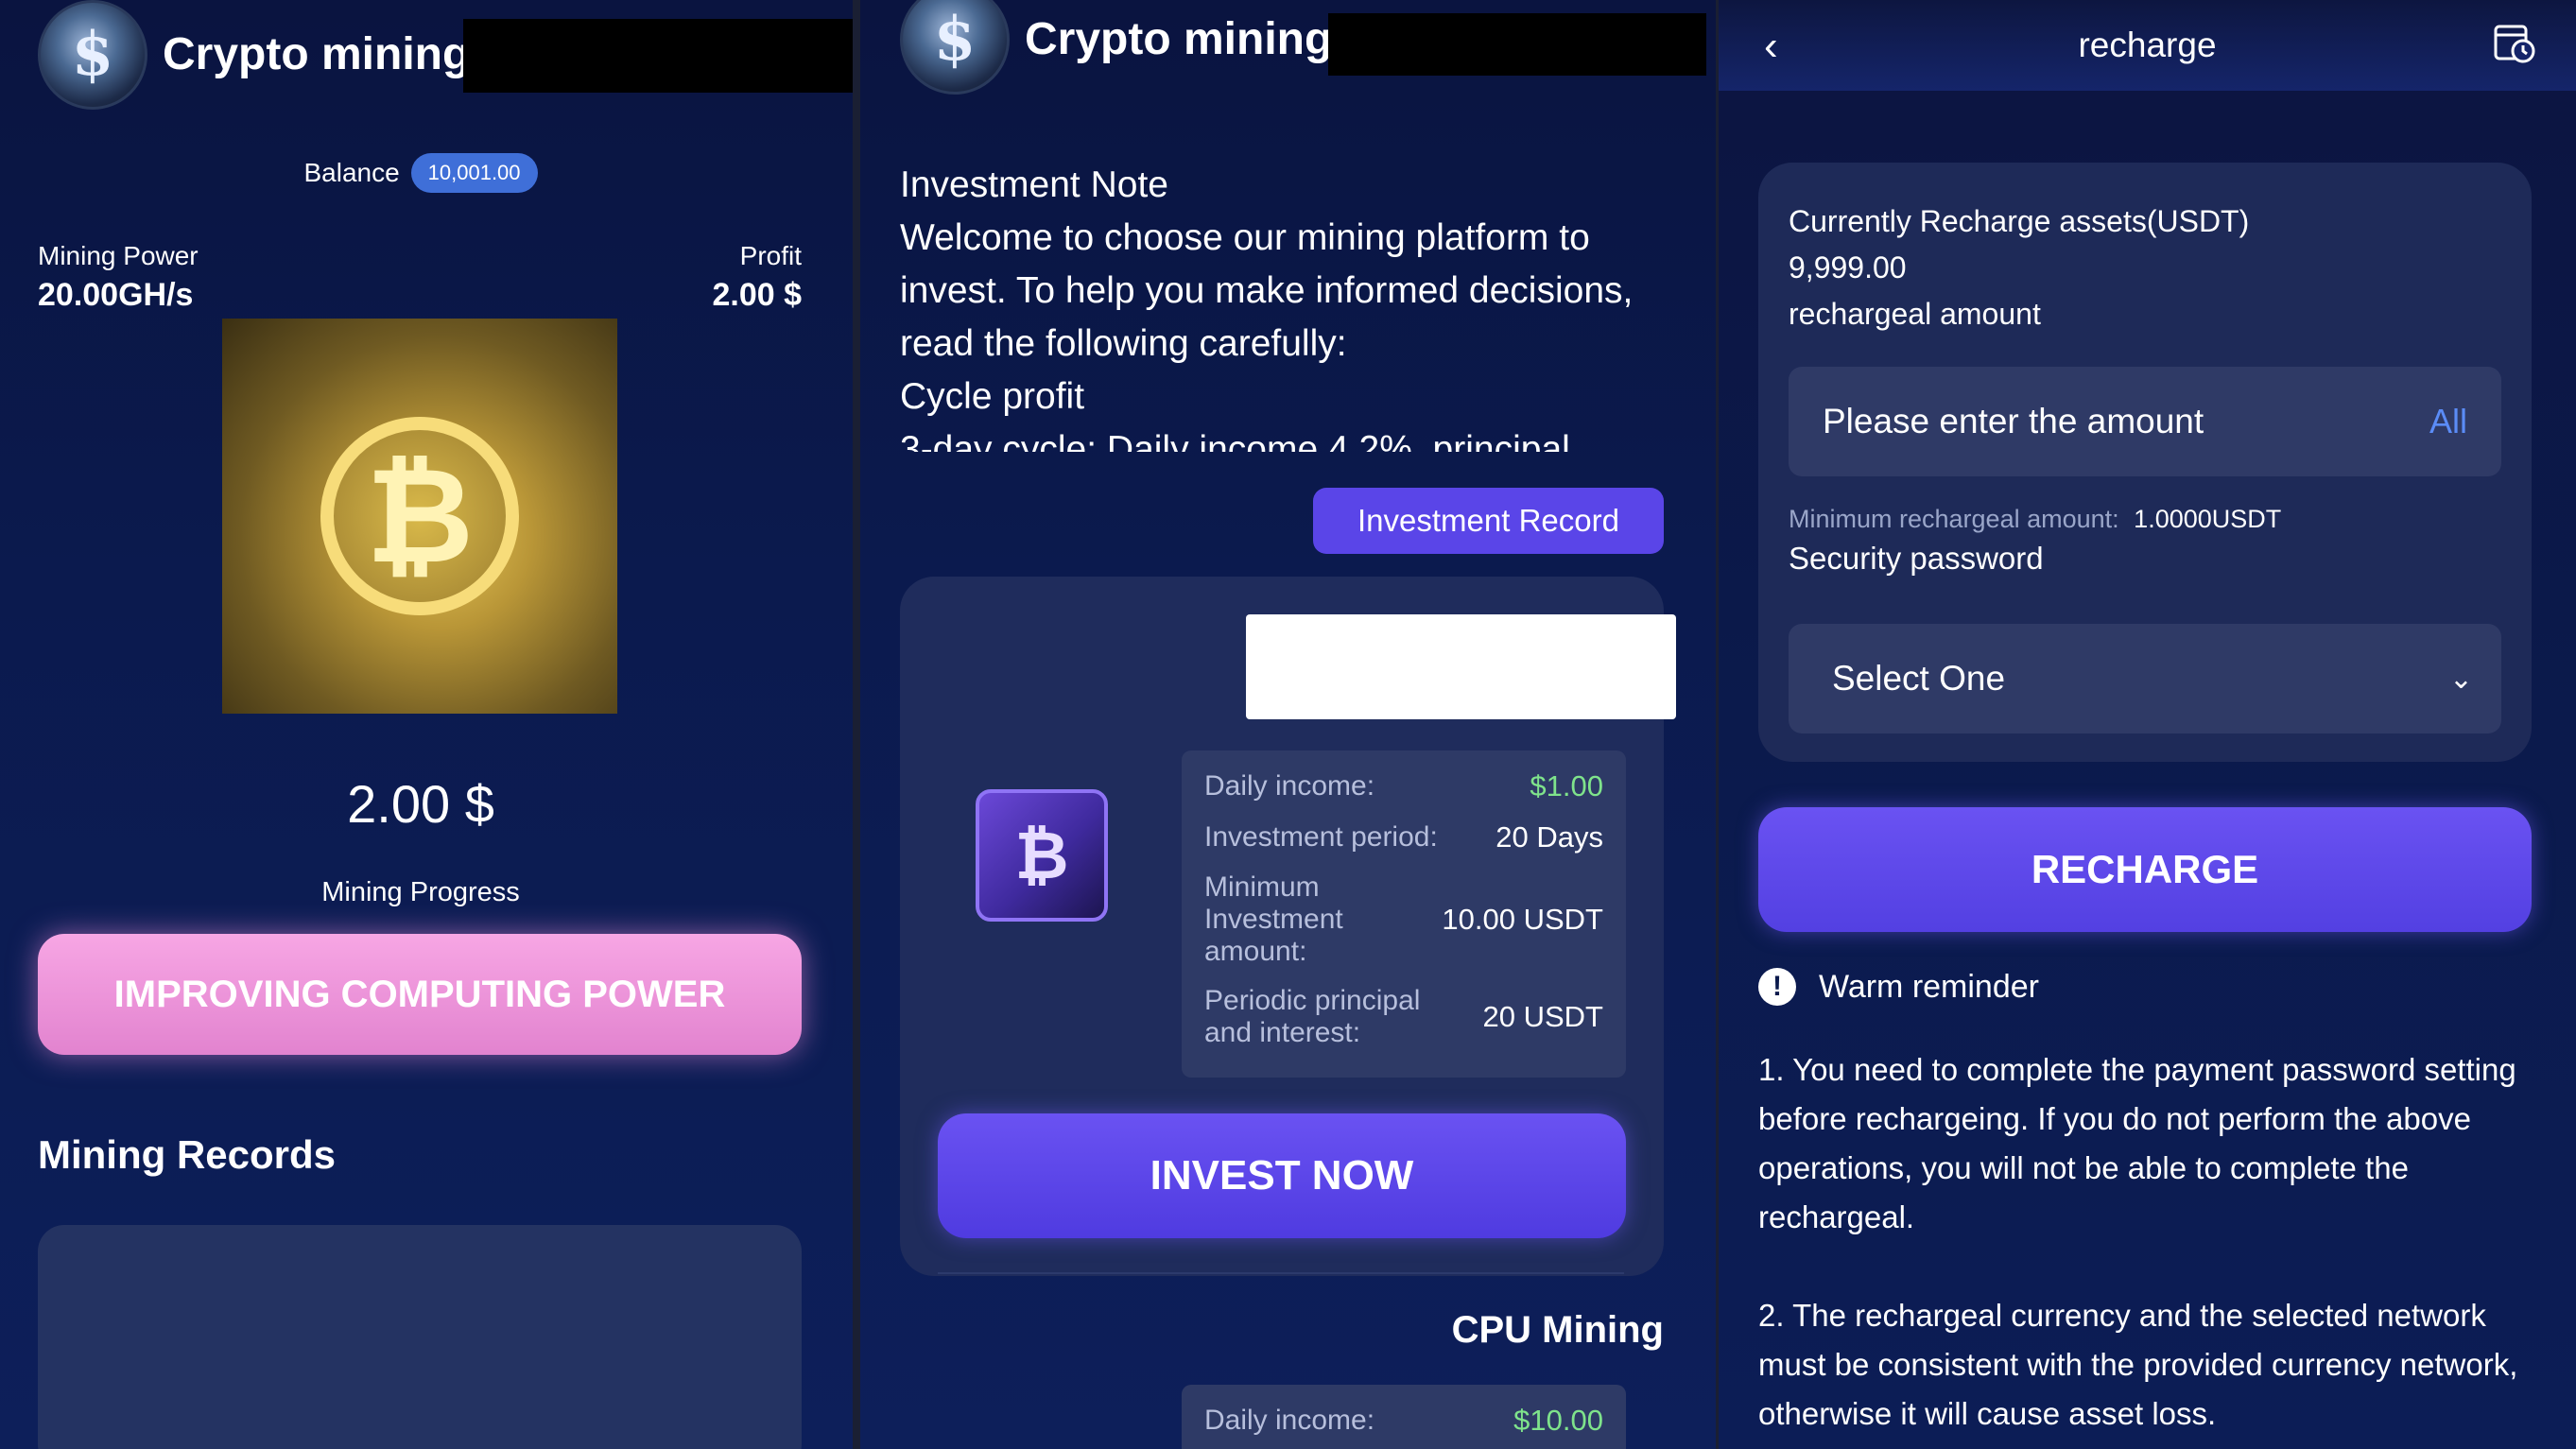 The width and height of the screenshot is (2576, 1449). What do you see at coordinates (757, 295) in the screenshot?
I see `profit-value: 2.00 $` at bounding box center [757, 295].